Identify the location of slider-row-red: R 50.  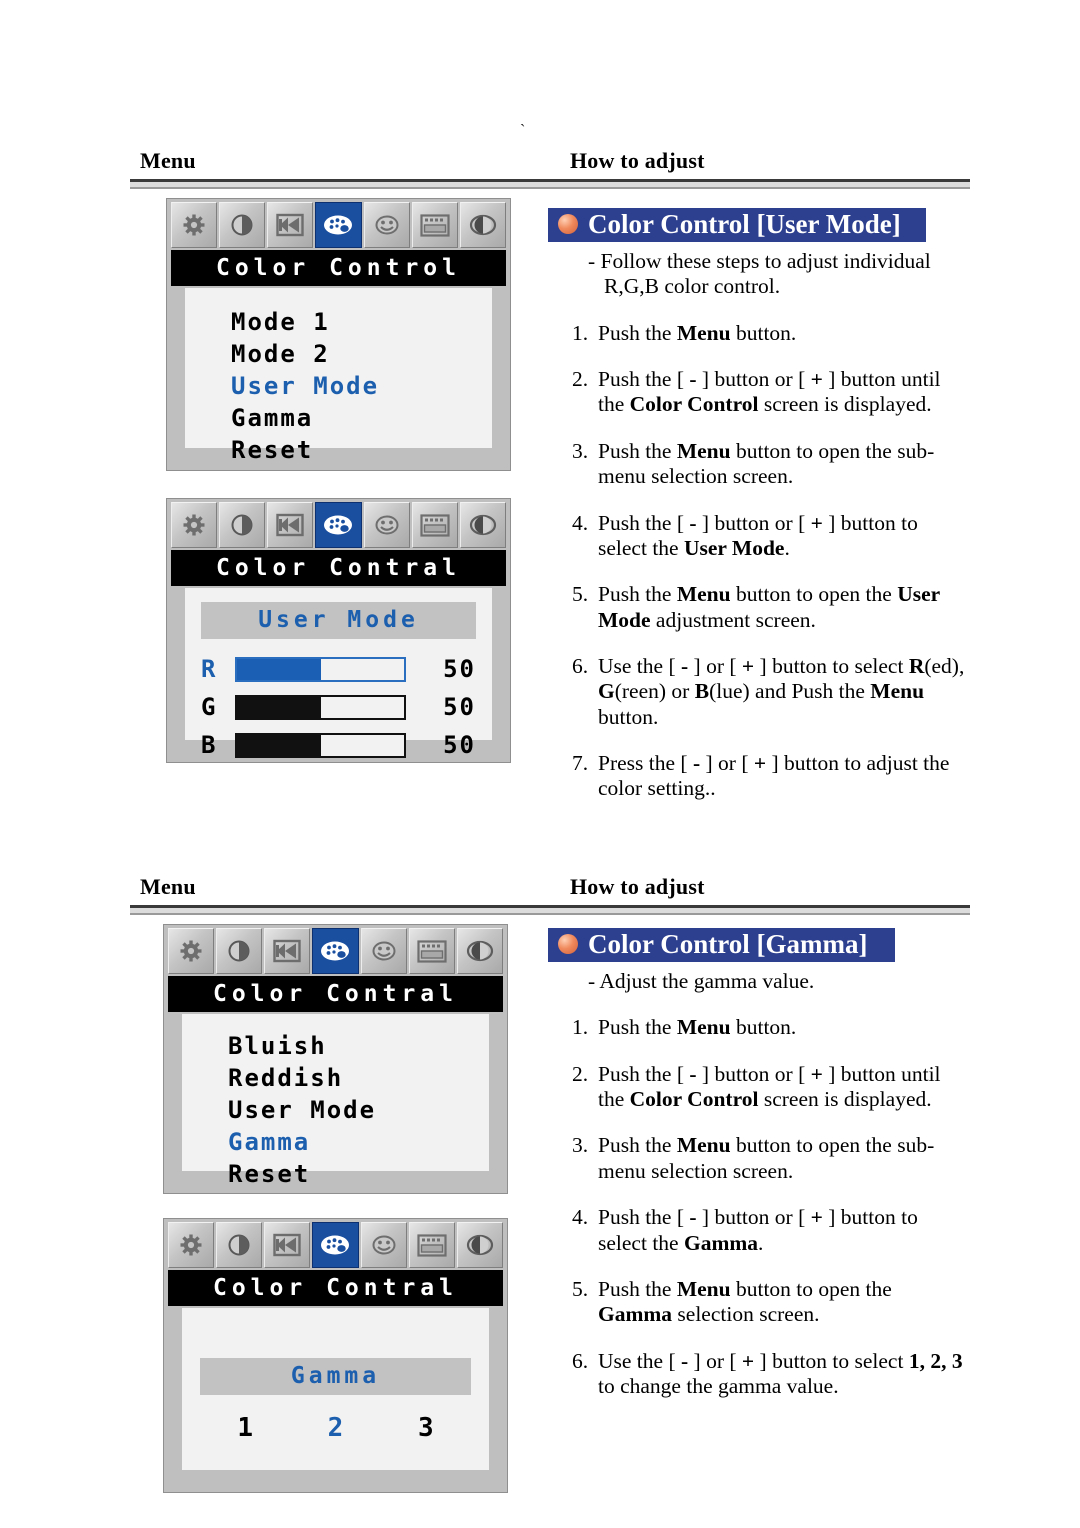
(338, 669).